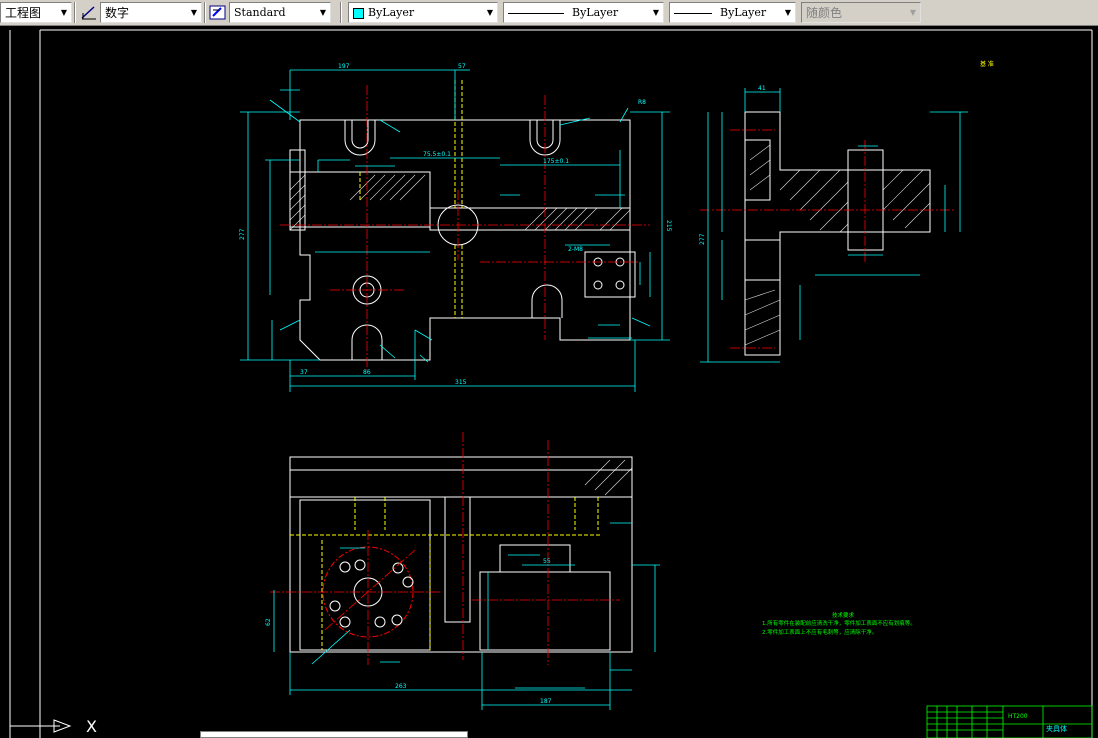 The height and width of the screenshot is (738, 1098). Describe the element at coordinates (556, 161) in the screenshot. I see `dim-mid-2: 175±0.1` at that location.